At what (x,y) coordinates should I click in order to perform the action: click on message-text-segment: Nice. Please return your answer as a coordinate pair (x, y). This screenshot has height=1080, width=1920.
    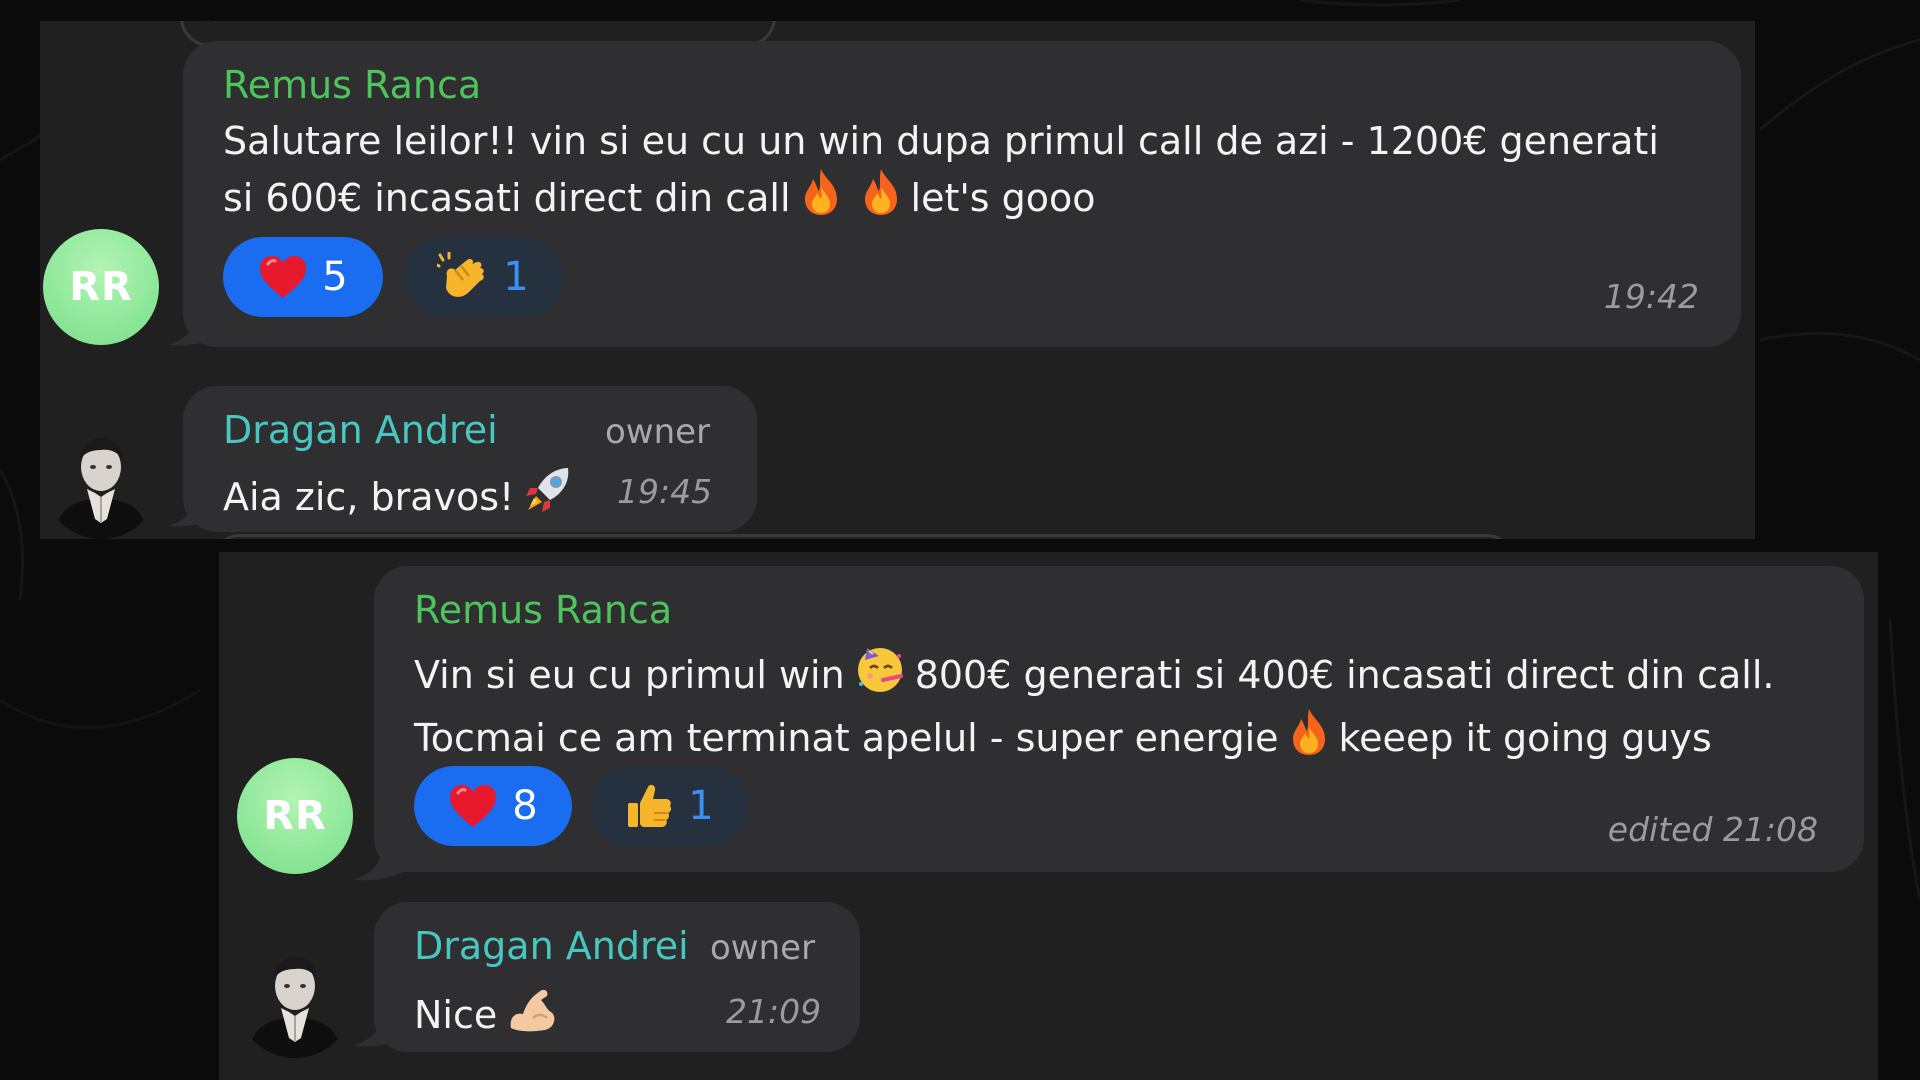
    Looking at the image, I should click on (456, 1015).